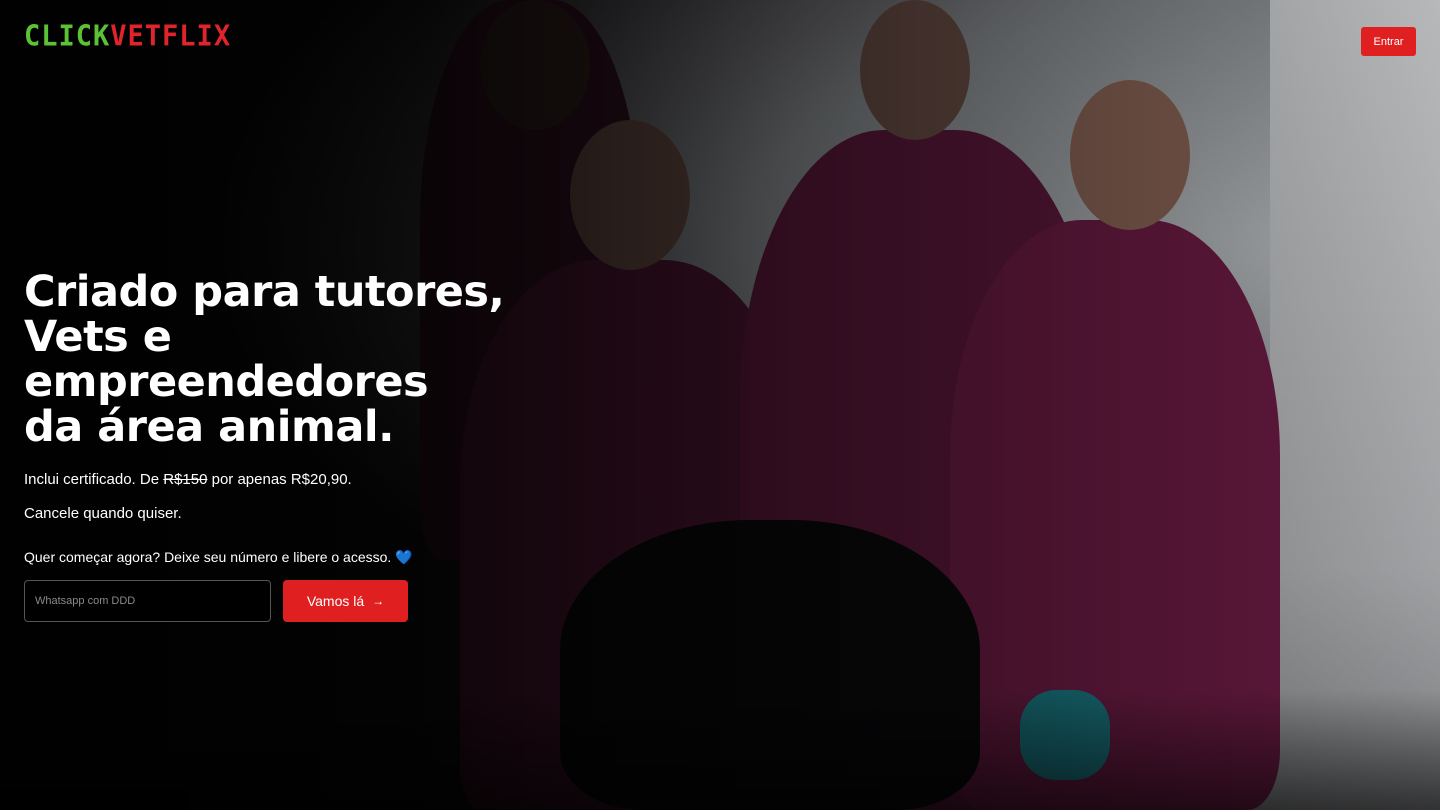 Image resolution: width=1440 pixels, height=810 pixels. Describe the element at coordinates (103, 513) in the screenshot. I see `cancel-text: Cancele quando quiser.` at that location.